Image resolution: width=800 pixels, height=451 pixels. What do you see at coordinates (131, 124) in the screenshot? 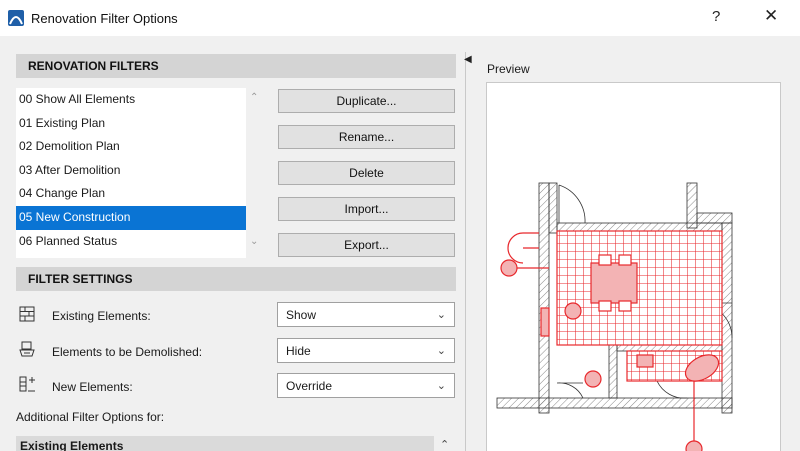
I see `filter-item-existing-plan: 01 Existing Plan` at bounding box center [131, 124].